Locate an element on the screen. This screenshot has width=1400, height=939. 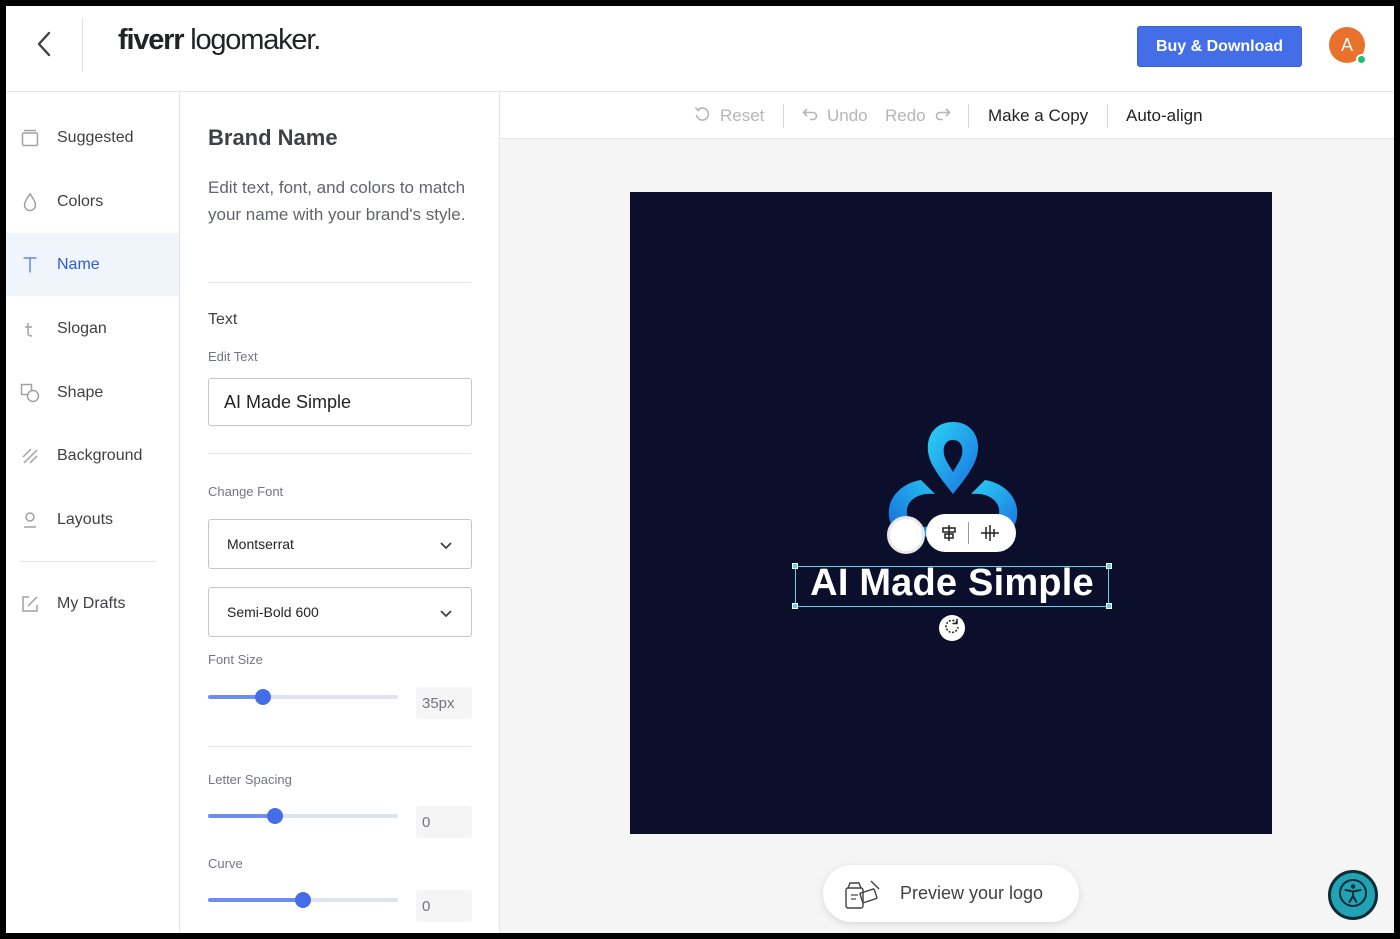
reset-button: Reset is located at coordinates (729, 116).